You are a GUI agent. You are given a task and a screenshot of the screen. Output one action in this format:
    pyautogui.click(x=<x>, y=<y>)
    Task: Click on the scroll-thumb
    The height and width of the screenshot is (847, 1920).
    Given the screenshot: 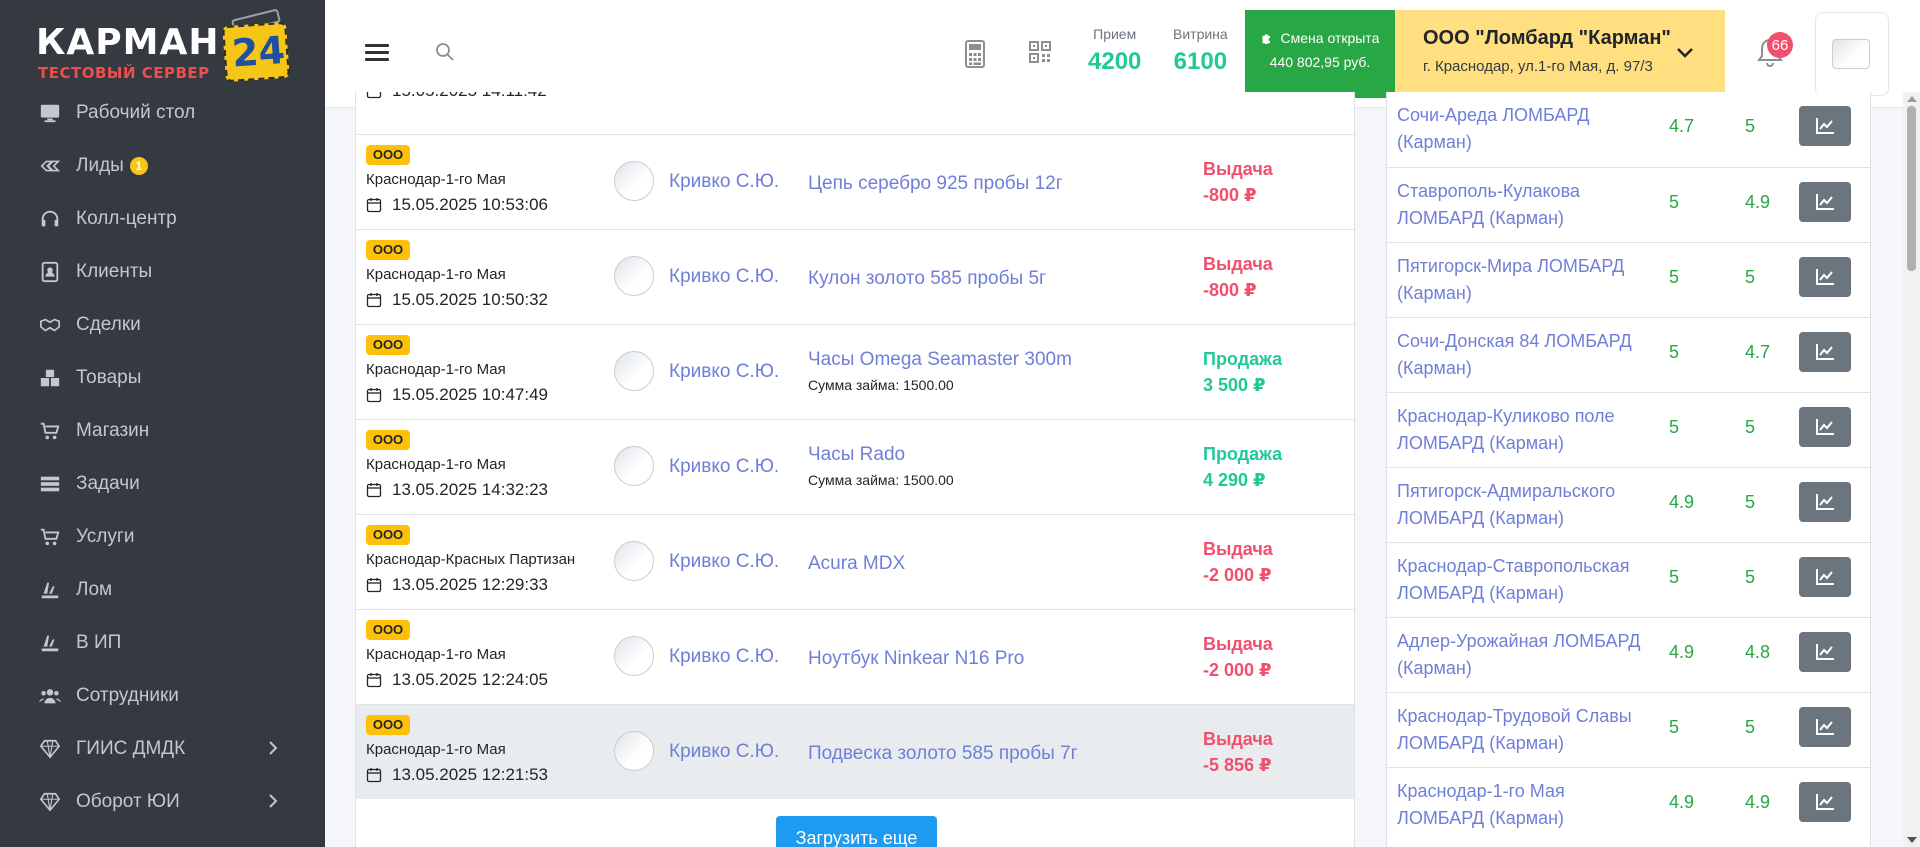 What is the action you would take?
    pyautogui.click(x=1911, y=188)
    